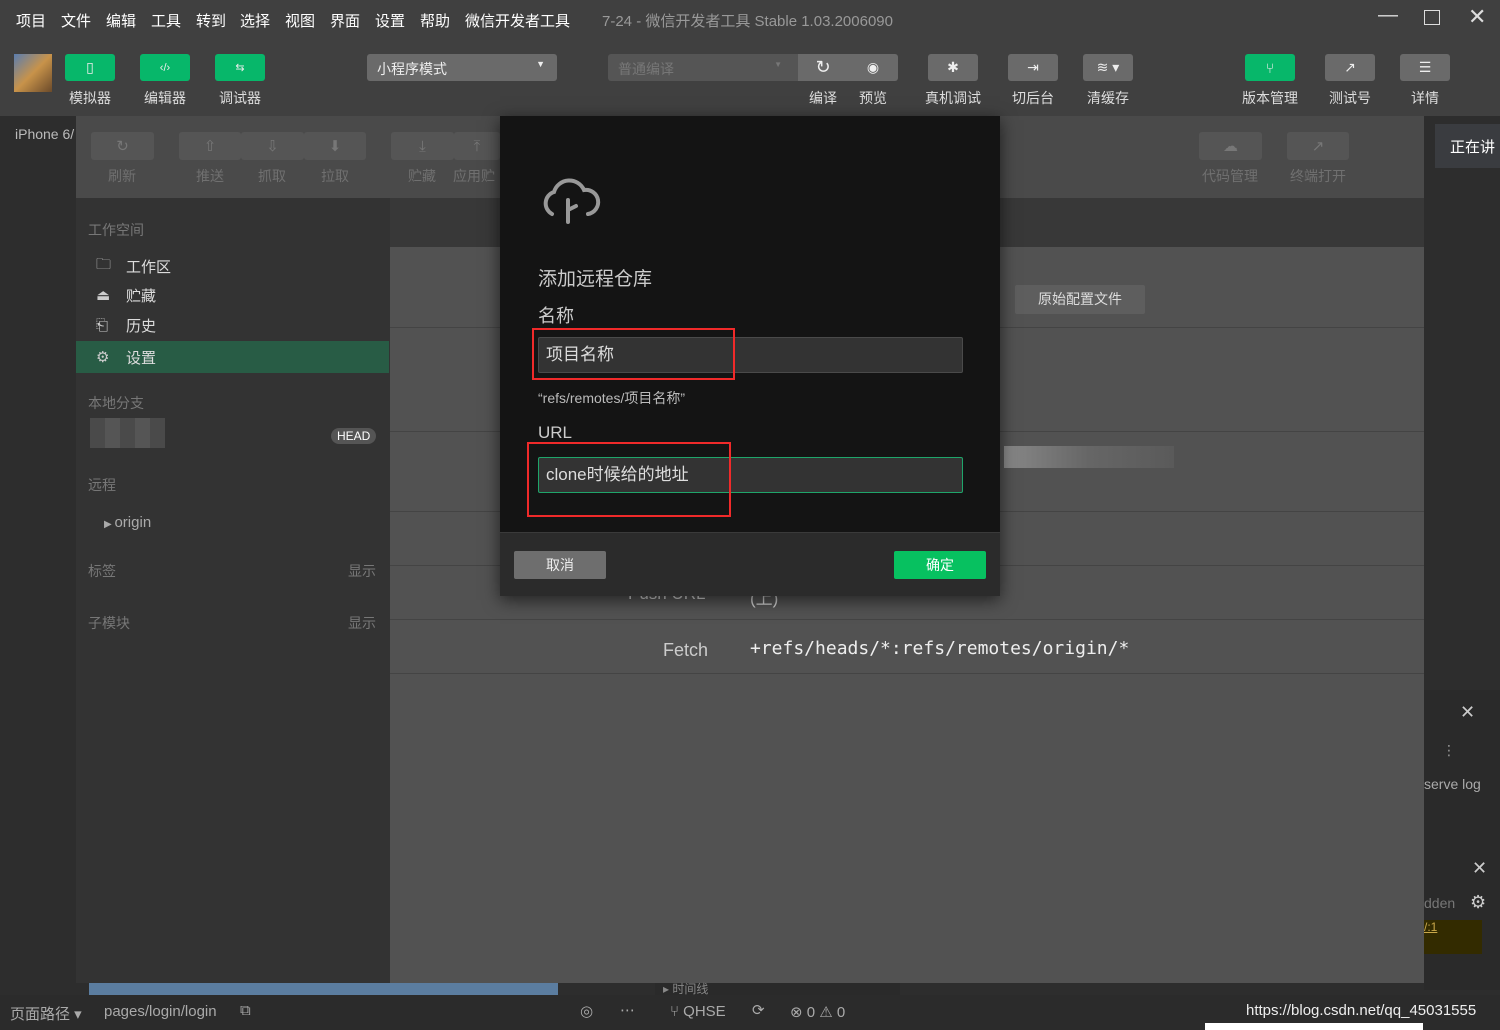  I want to click on page-path-value: pages/login/login, so click(160, 1011).